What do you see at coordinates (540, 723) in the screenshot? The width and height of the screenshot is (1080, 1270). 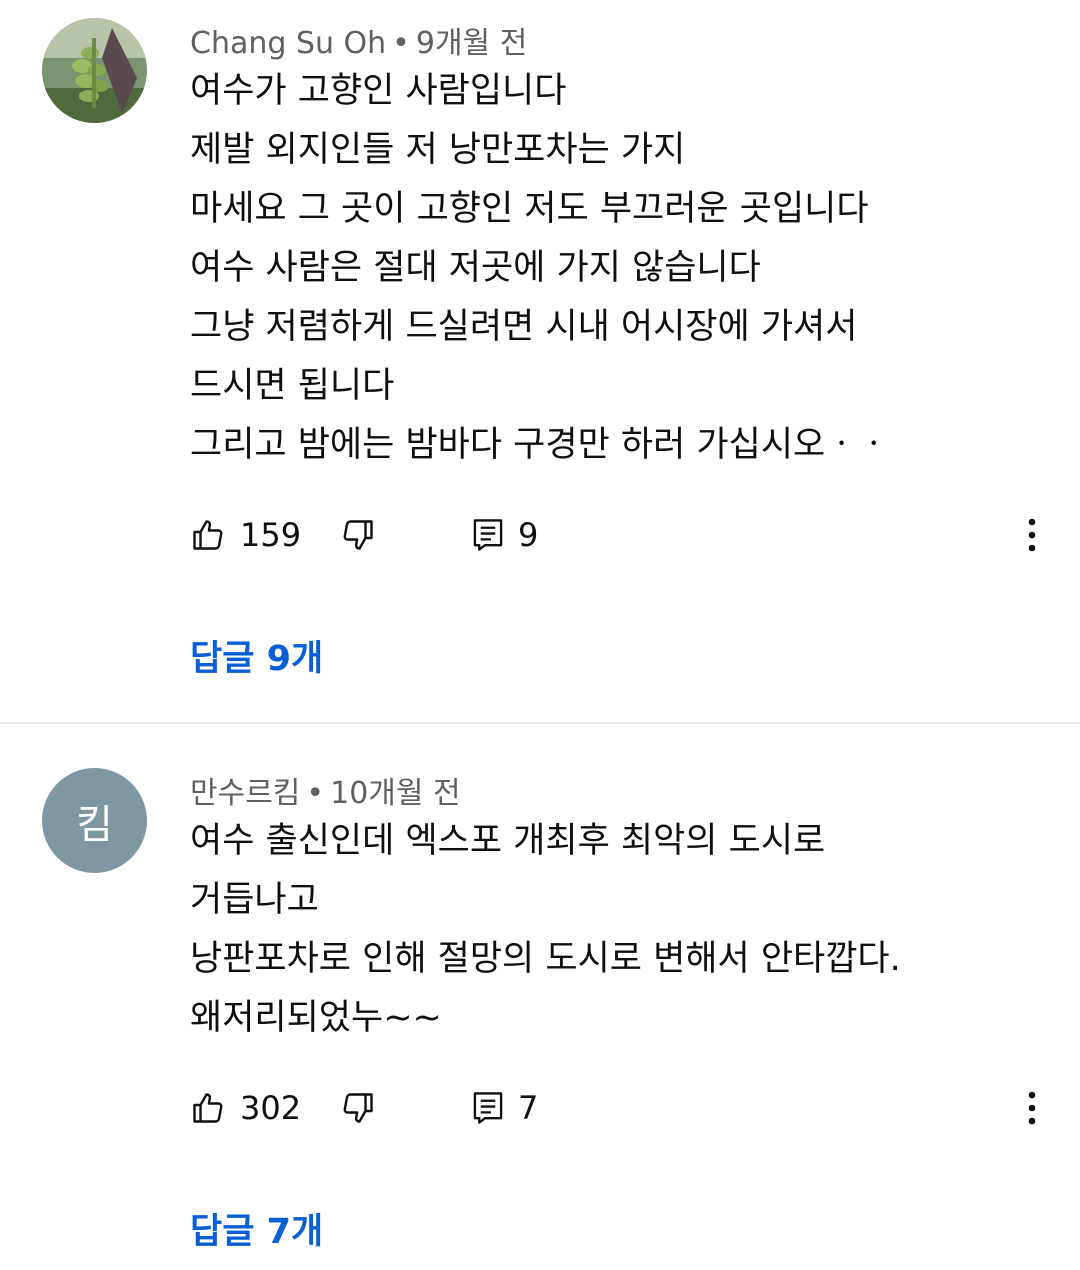 I see `divider` at bounding box center [540, 723].